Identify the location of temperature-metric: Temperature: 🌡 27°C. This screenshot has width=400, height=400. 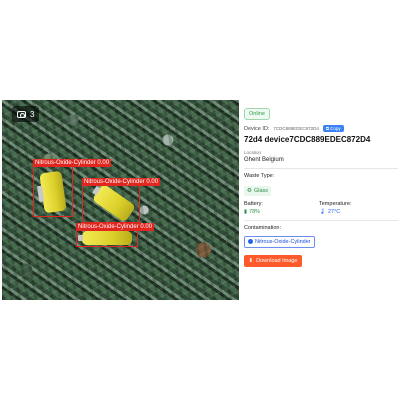
(346, 208).